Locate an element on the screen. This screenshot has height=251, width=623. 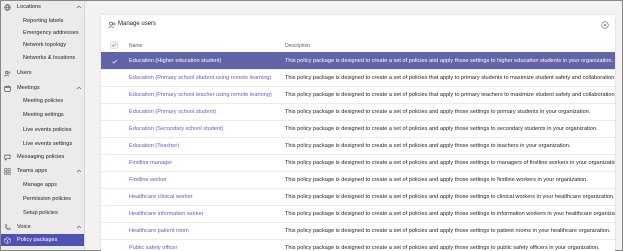
sidebar-item-label: Manage apps is located at coordinates (40, 185).